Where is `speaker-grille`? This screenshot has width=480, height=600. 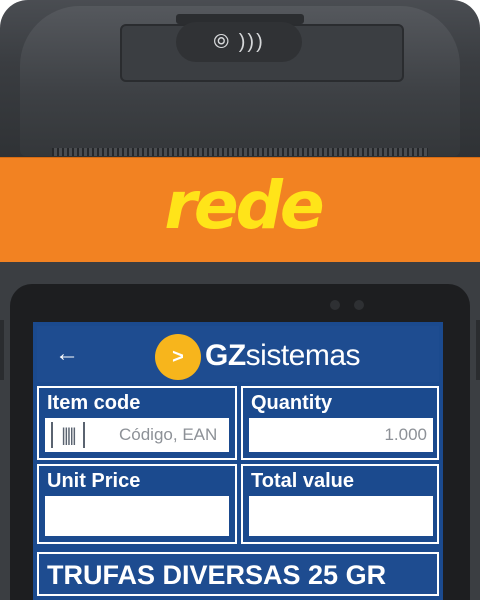
speaker-grille is located at coordinates (240, 152).